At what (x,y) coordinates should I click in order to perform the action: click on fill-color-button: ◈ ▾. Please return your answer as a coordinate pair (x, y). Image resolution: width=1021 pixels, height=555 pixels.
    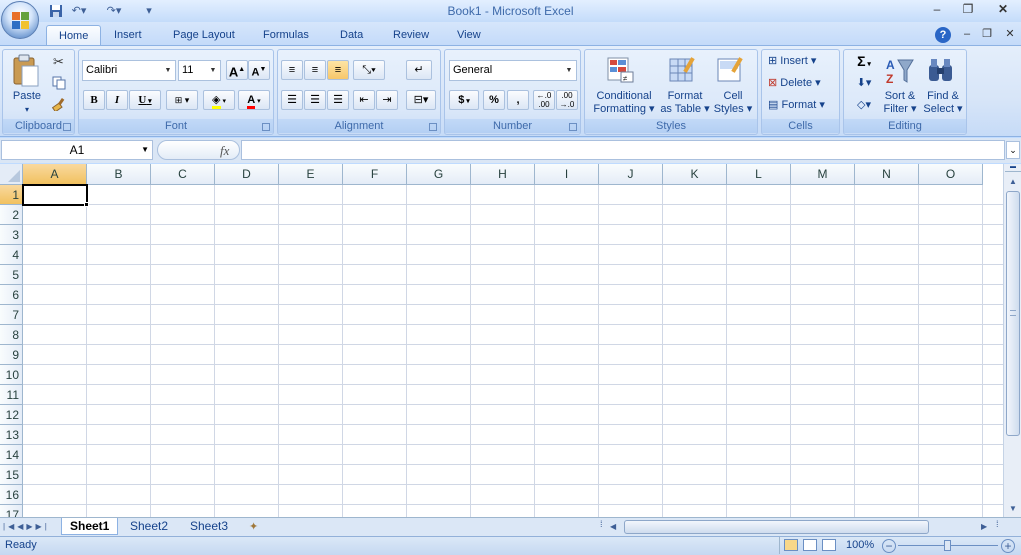
    Looking at the image, I should click on (219, 100).